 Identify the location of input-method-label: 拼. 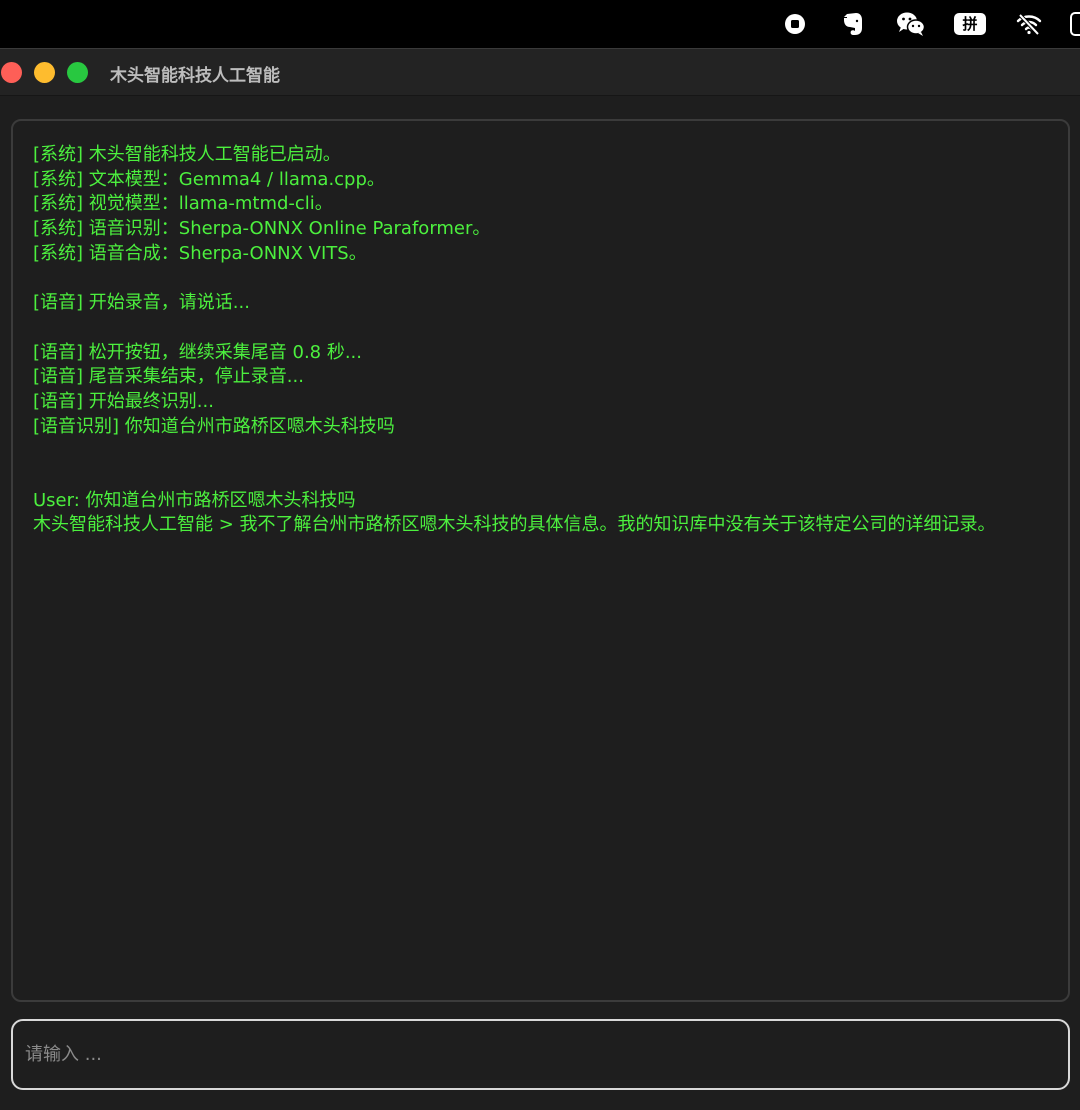
(970, 24).